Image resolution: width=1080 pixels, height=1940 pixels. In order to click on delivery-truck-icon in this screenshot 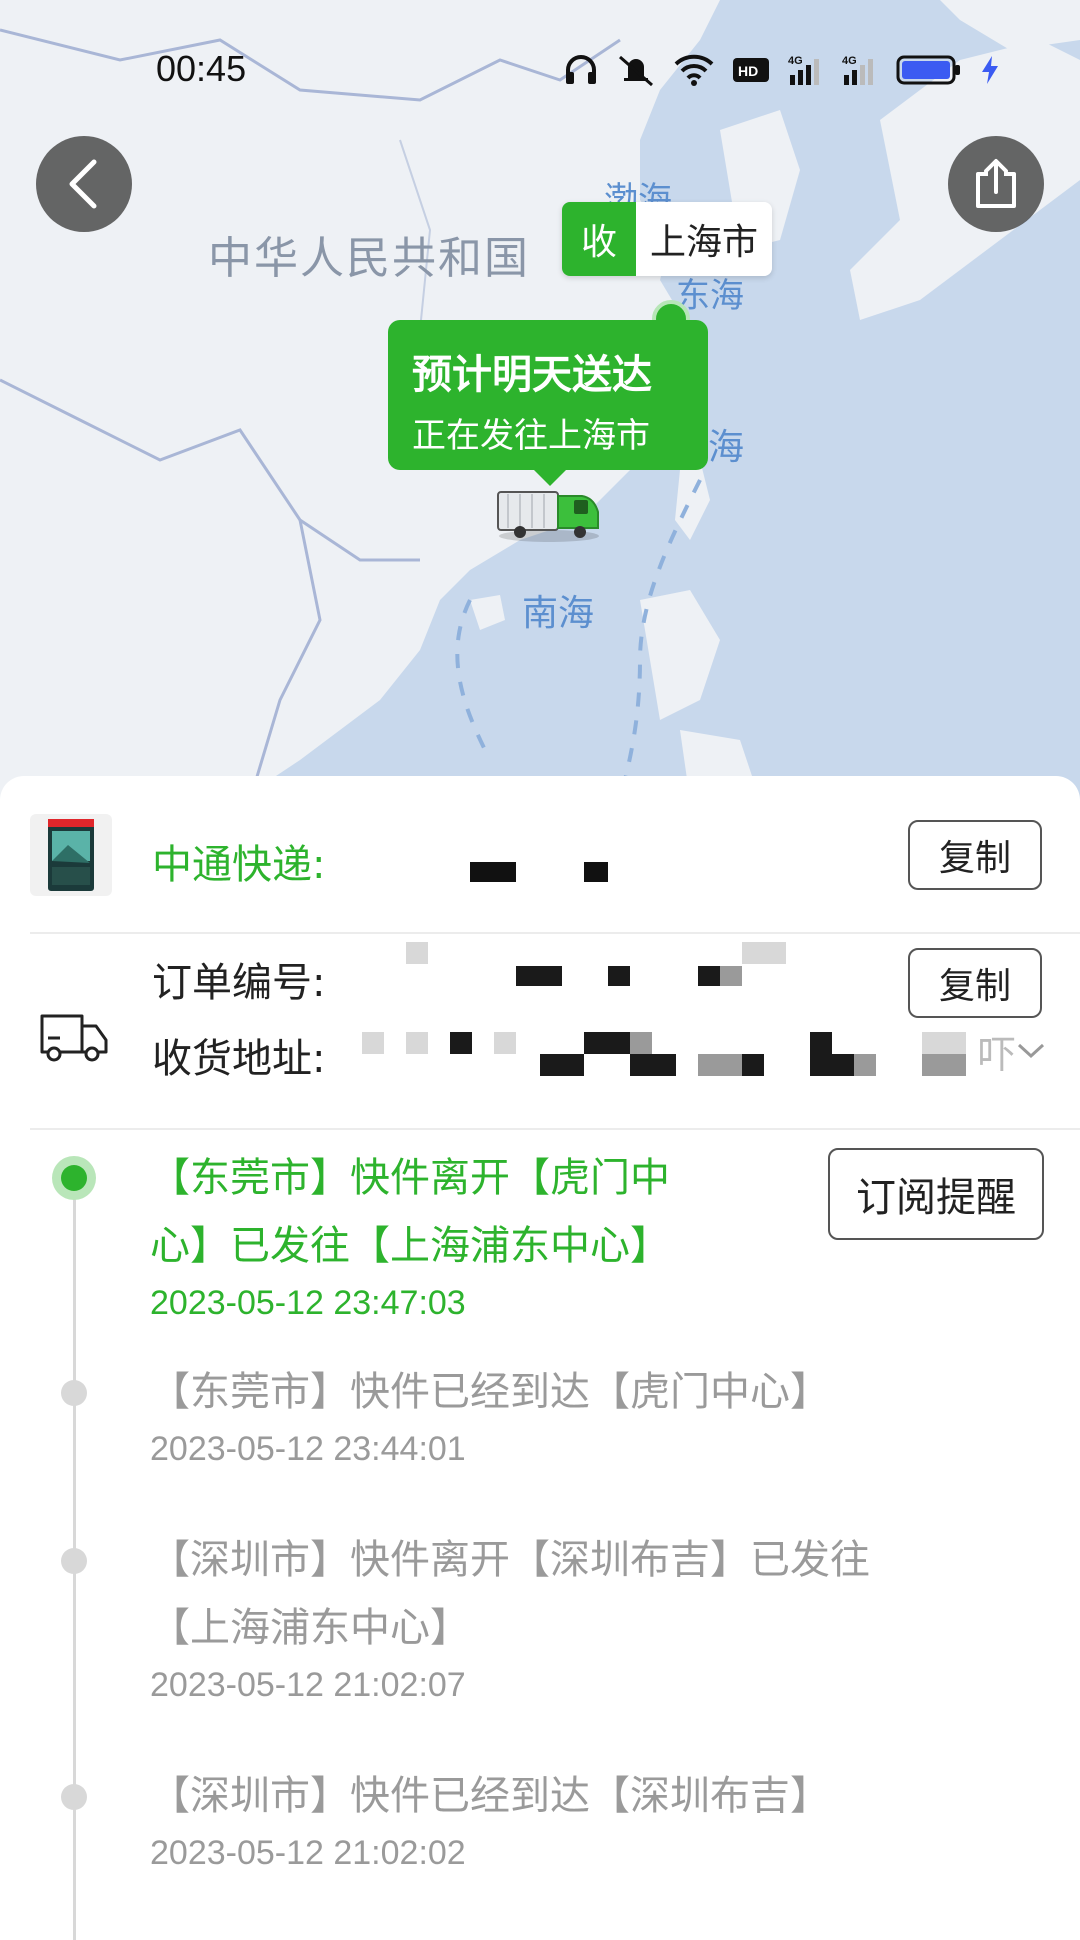, I will do `click(74, 1038)`.